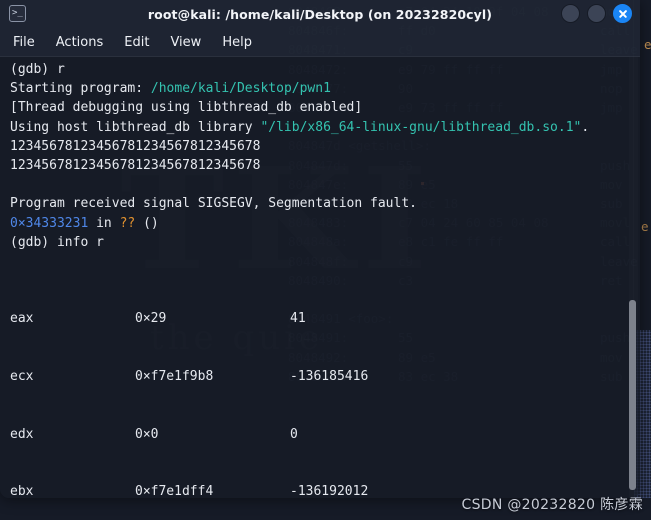 The width and height of the screenshot is (651, 520). Describe the element at coordinates (80, 42) in the screenshot. I see `menu-item-actions: Actions` at that location.